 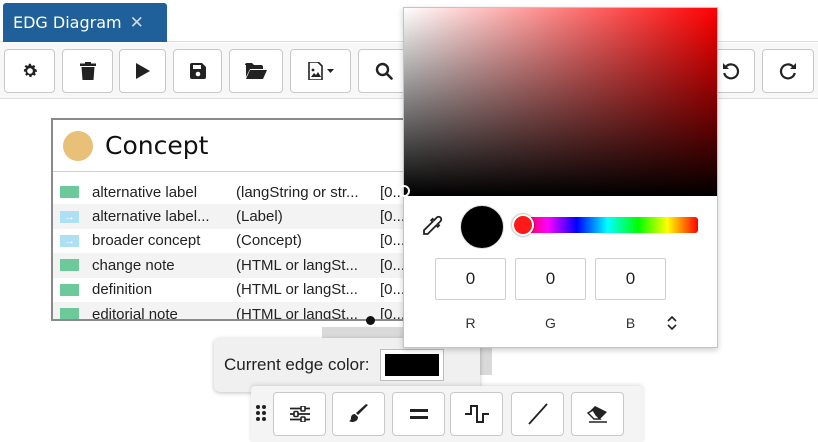 I want to click on line-weight-button, so click(x=418, y=414).